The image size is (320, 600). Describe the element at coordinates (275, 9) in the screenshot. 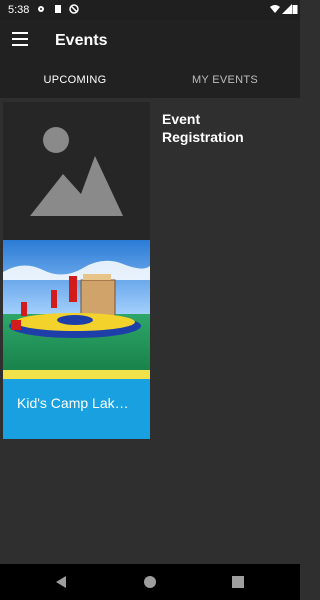

I see `wifi-icon` at that location.